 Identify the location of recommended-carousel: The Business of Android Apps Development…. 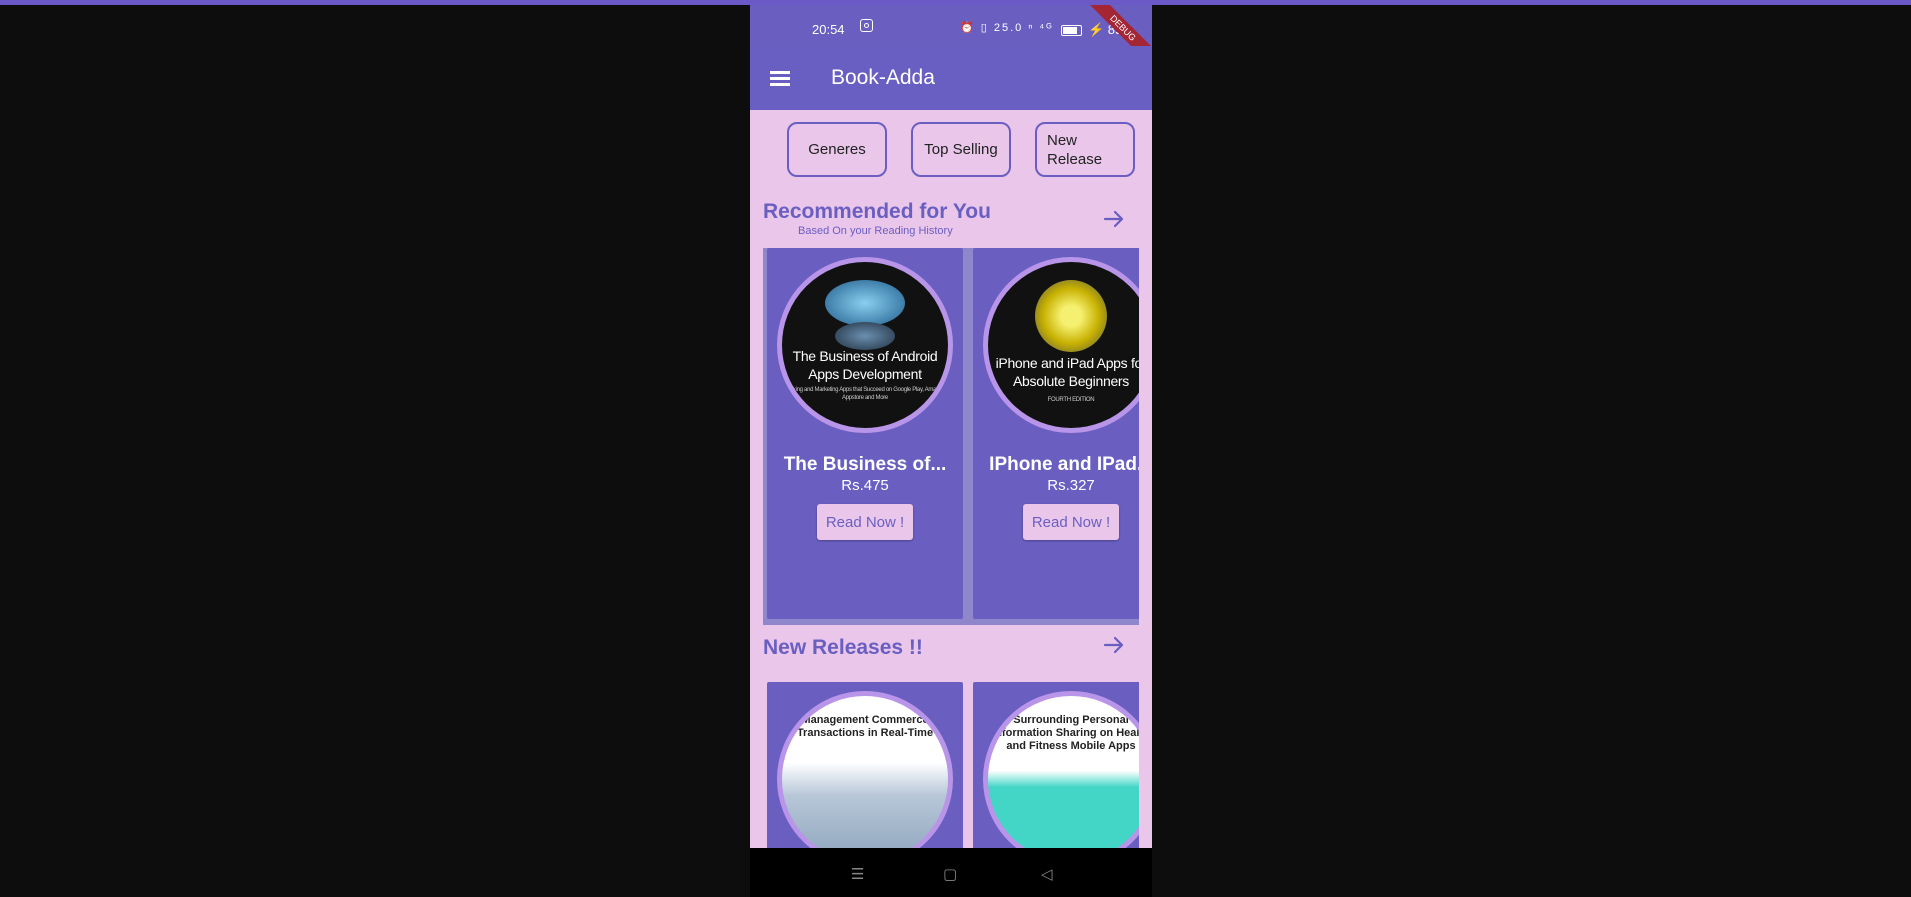
(951, 436).